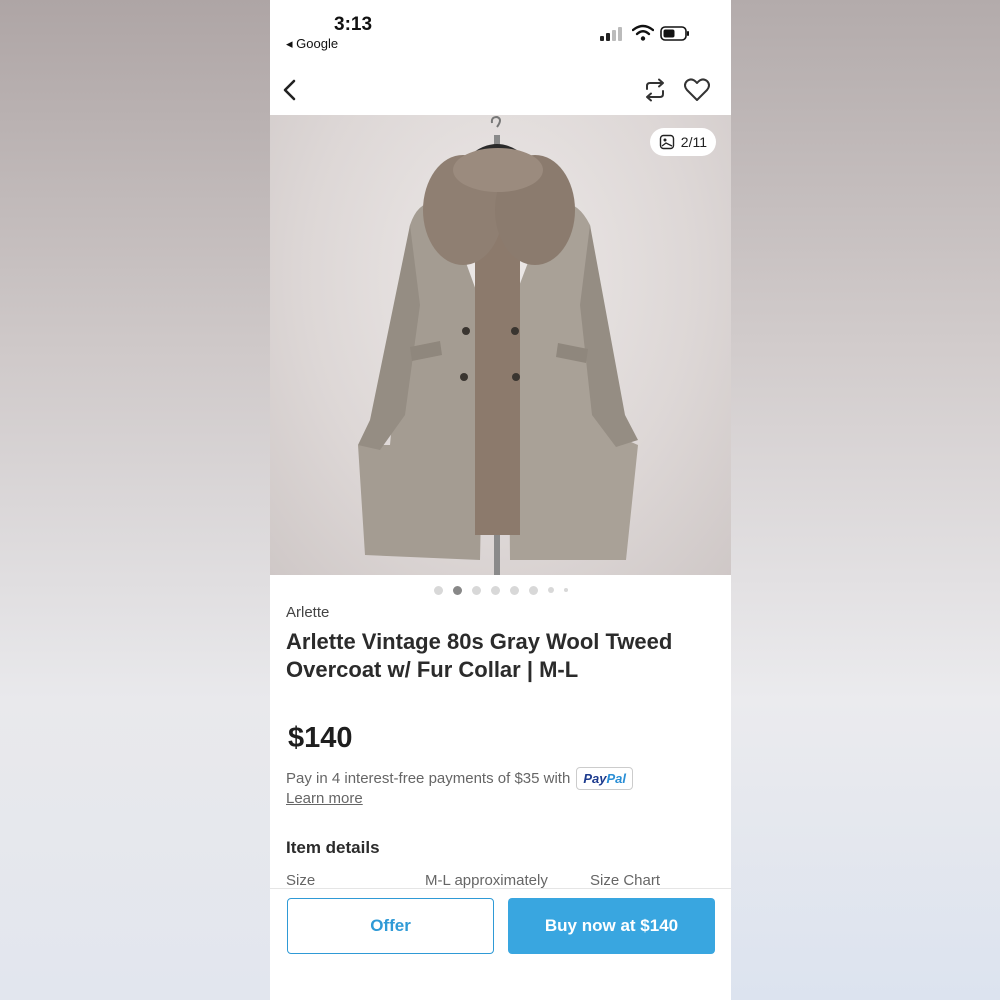 This screenshot has width=1000, height=1000. Describe the element at coordinates (312, 44) in the screenshot. I see `back-to-app-link: ◂ Google` at that location.